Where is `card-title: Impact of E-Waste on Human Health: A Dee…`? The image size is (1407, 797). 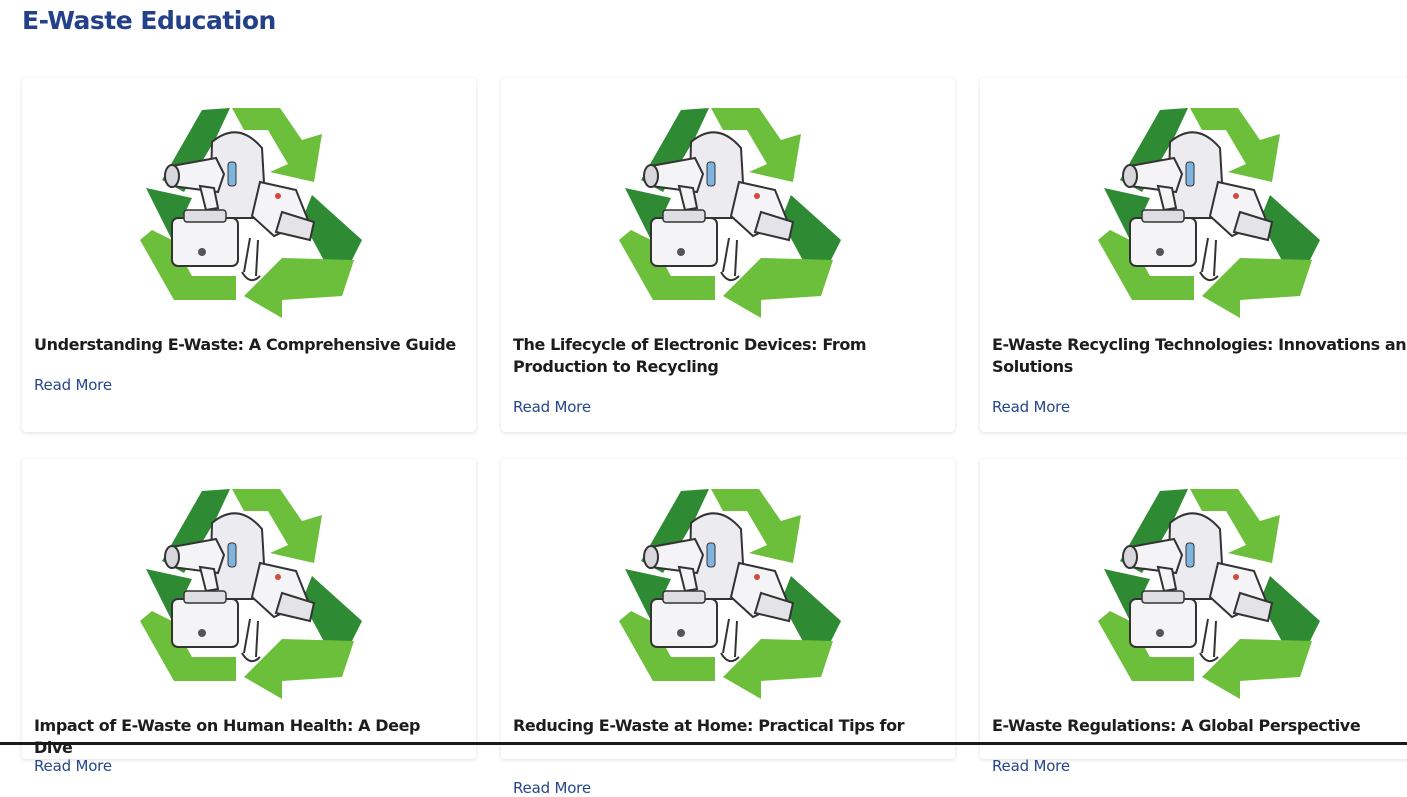
card-title: Impact of E-Waste on Human Health: A Dee… is located at coordinates (227, 736).